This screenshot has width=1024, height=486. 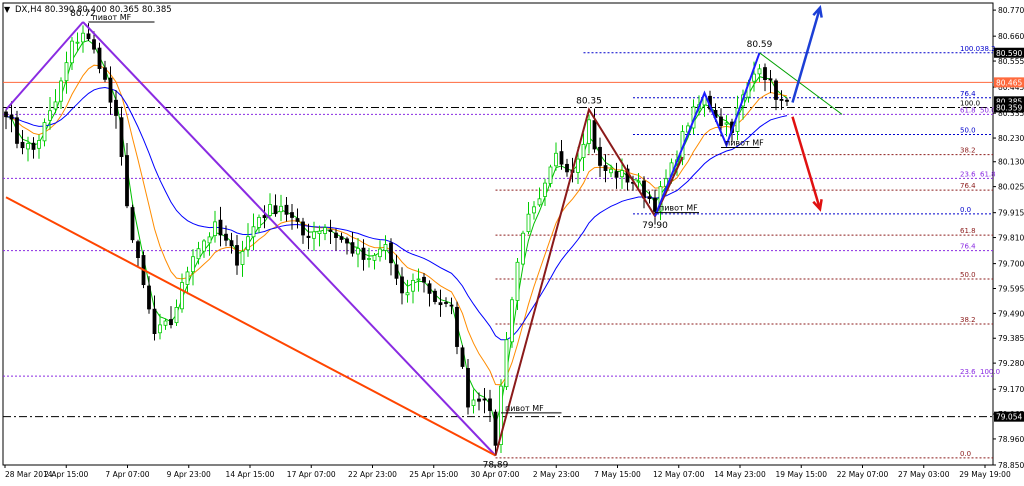 What do you see at coordinates (990, 372) in the screenshot?
I see `fib-level-label-secondary: 100.0` at bounding box center [990, 372].